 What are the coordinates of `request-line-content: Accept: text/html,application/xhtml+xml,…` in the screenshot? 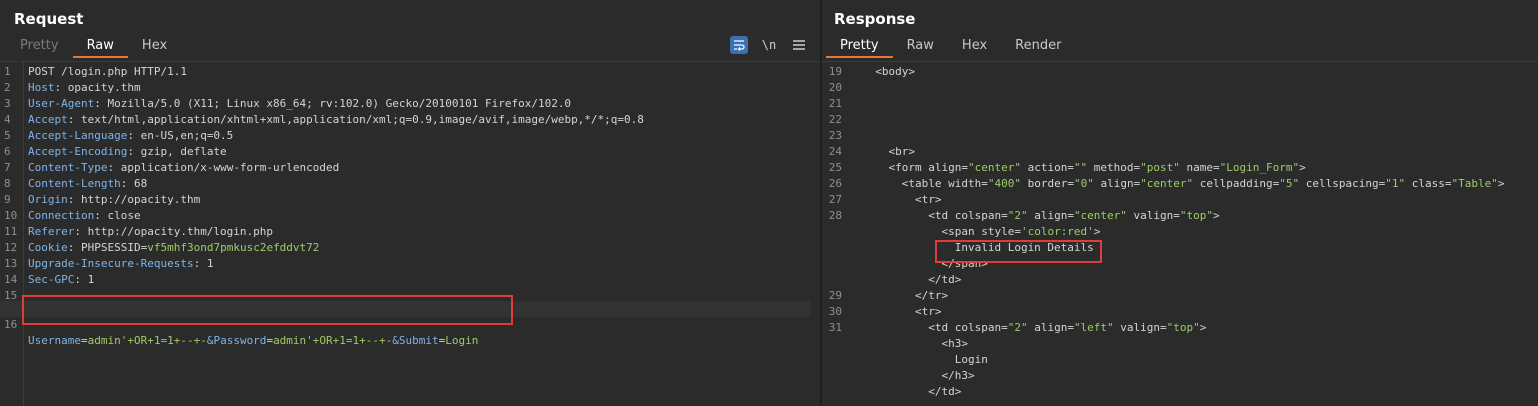 It's located at (336, 119).